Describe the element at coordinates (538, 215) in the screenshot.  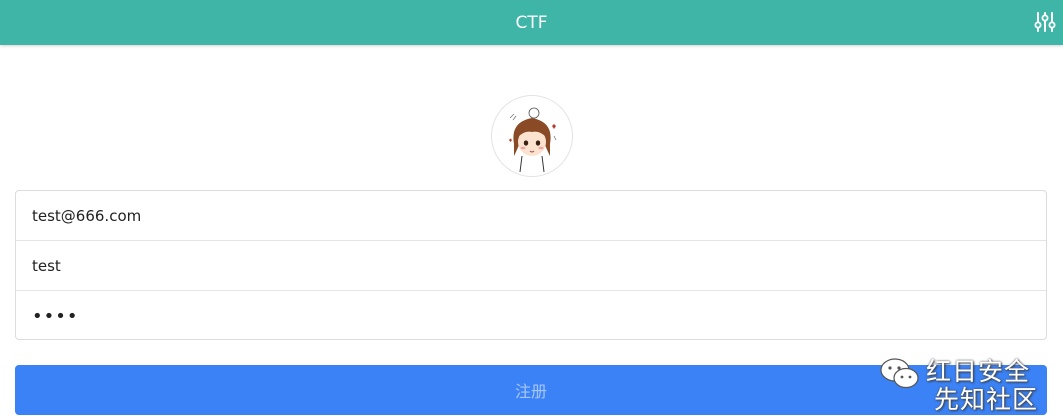
I see `email-field` at that location.